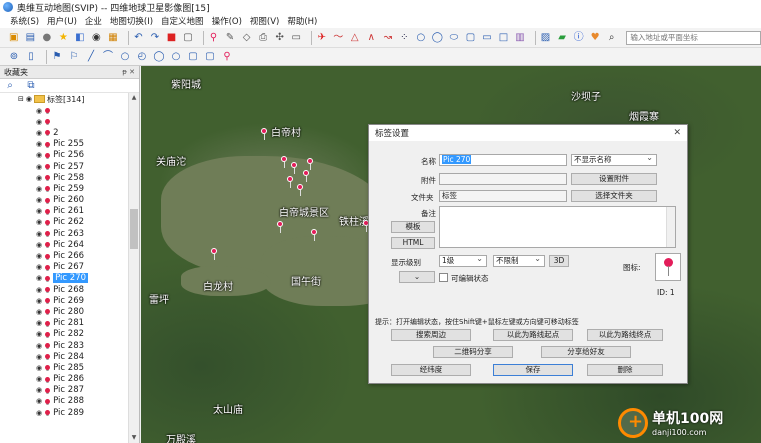  What do you see at coordinates (371, 38) in the screenshot?
I see `curve-icon: ∧` at bounding box center [371, 38].